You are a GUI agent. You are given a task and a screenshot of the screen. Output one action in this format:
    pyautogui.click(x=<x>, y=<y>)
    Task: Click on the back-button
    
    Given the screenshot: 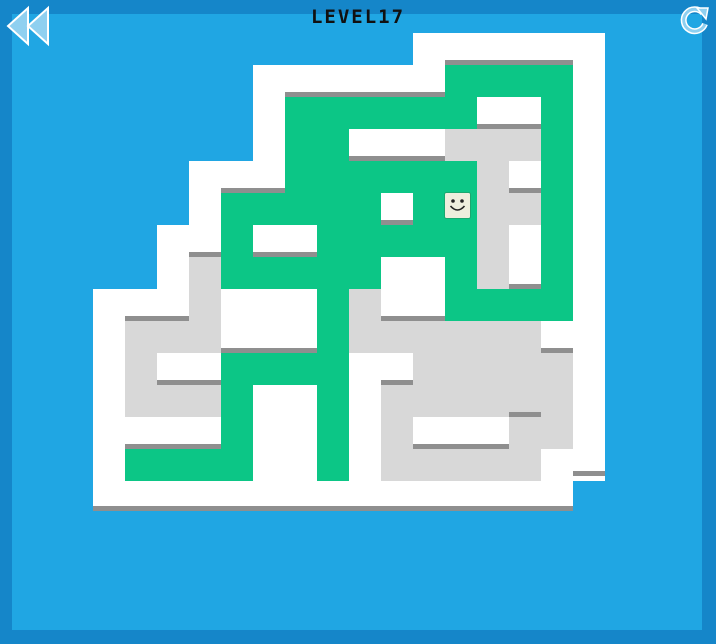 What is the action you would take?
    pyautogui.click(x=27, y=26)
    